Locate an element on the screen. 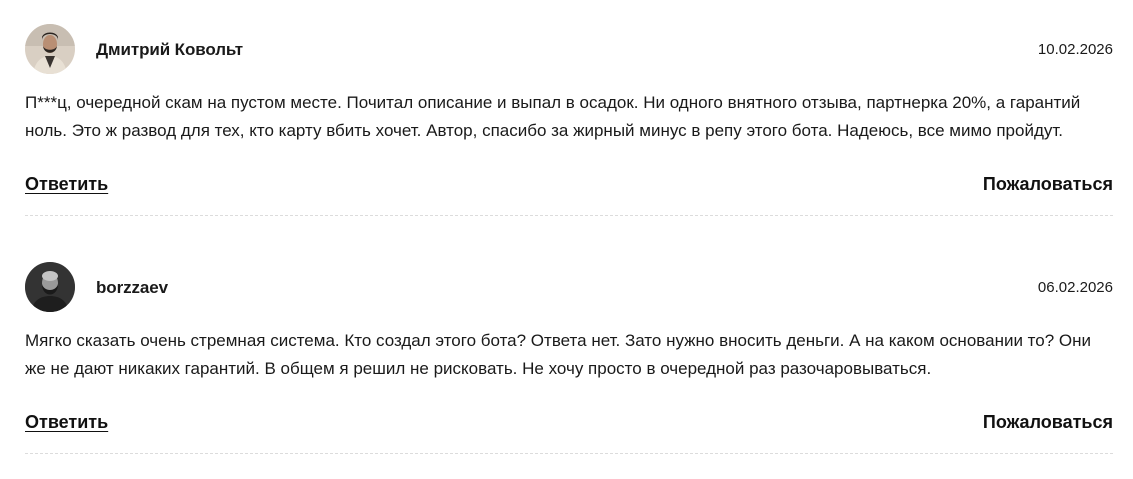 The height and width of the screenshot is (479, 1133). comment-header: borzzaev 06.02.2026 is located at coordinates (569, 288).